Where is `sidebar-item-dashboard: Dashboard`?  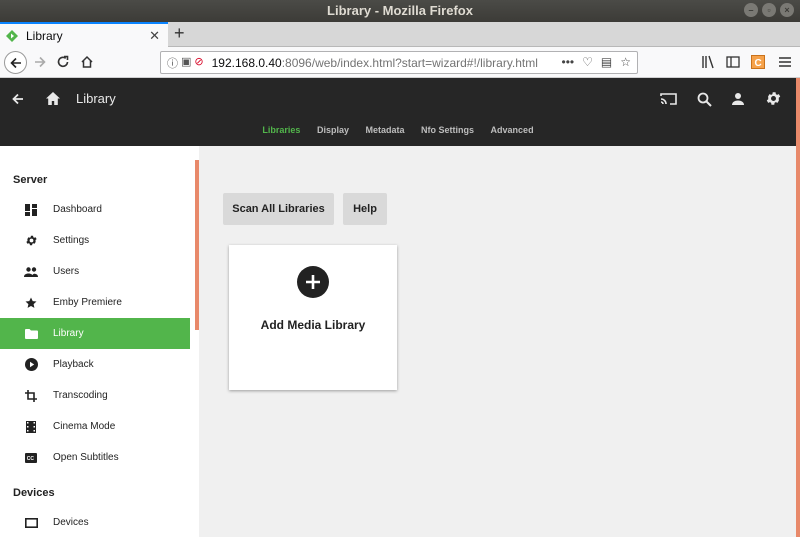 sidebar-item-dashboard: Dashboard is located at coordinates (95, 209).